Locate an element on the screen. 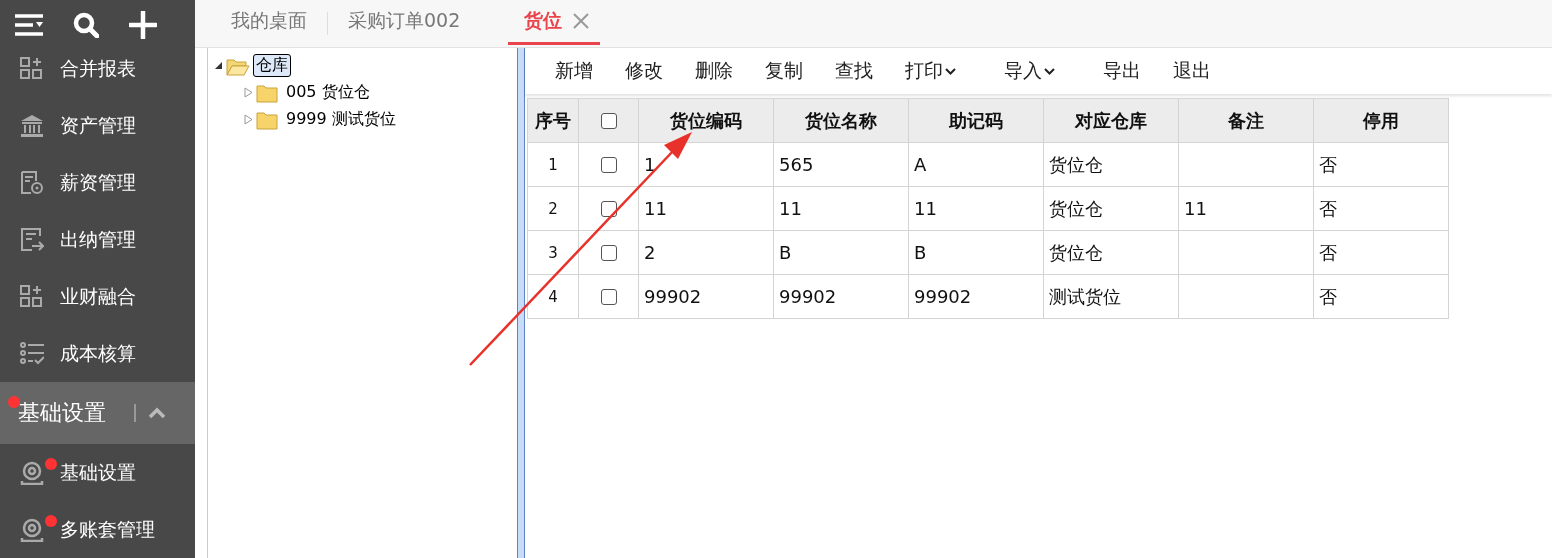 The image size is (1552, 558). sidebar-item: 合并报表 is located at coordinates (97, 68).